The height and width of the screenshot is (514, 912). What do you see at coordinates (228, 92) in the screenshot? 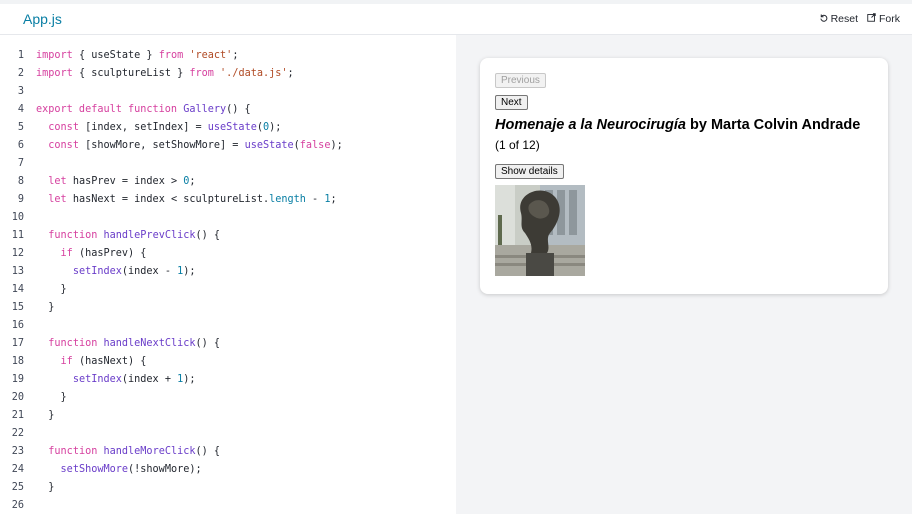
I see `code-line: 3` at bounding box center [228, 92].